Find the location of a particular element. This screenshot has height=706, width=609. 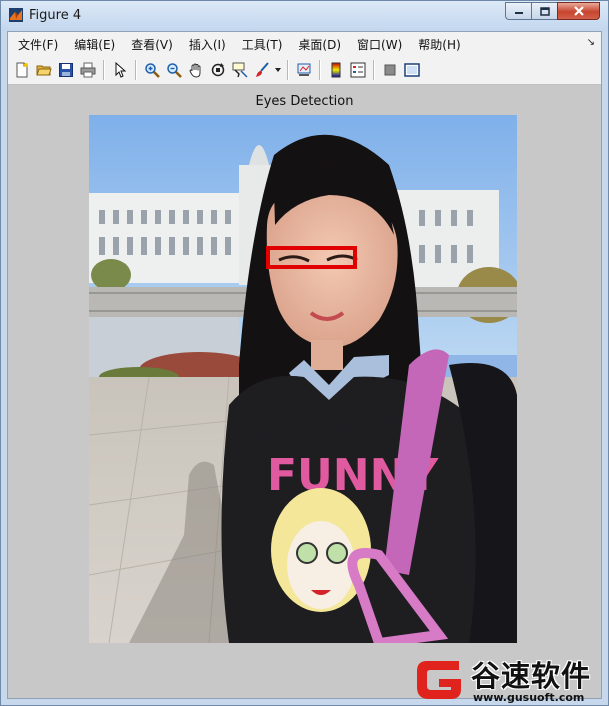

zoom-out-icon is located at coordinates (174, 70).